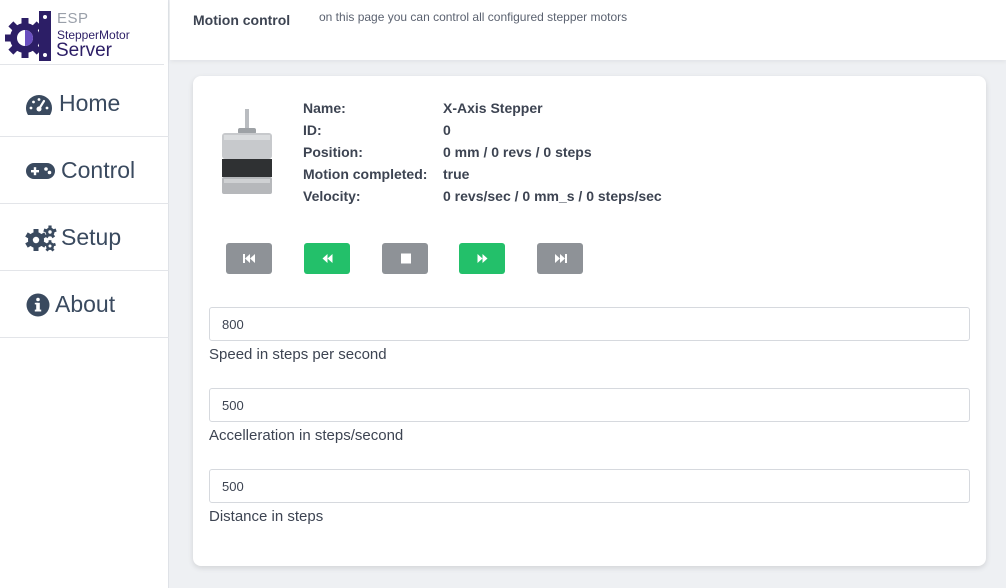 Image resolution: width=1006 pixels, height=588 pixels. What do you see at coordinates (91, 237) in the screenshot?
I see `sidebar-item-label: Setup` at bounding box center [91, 237].